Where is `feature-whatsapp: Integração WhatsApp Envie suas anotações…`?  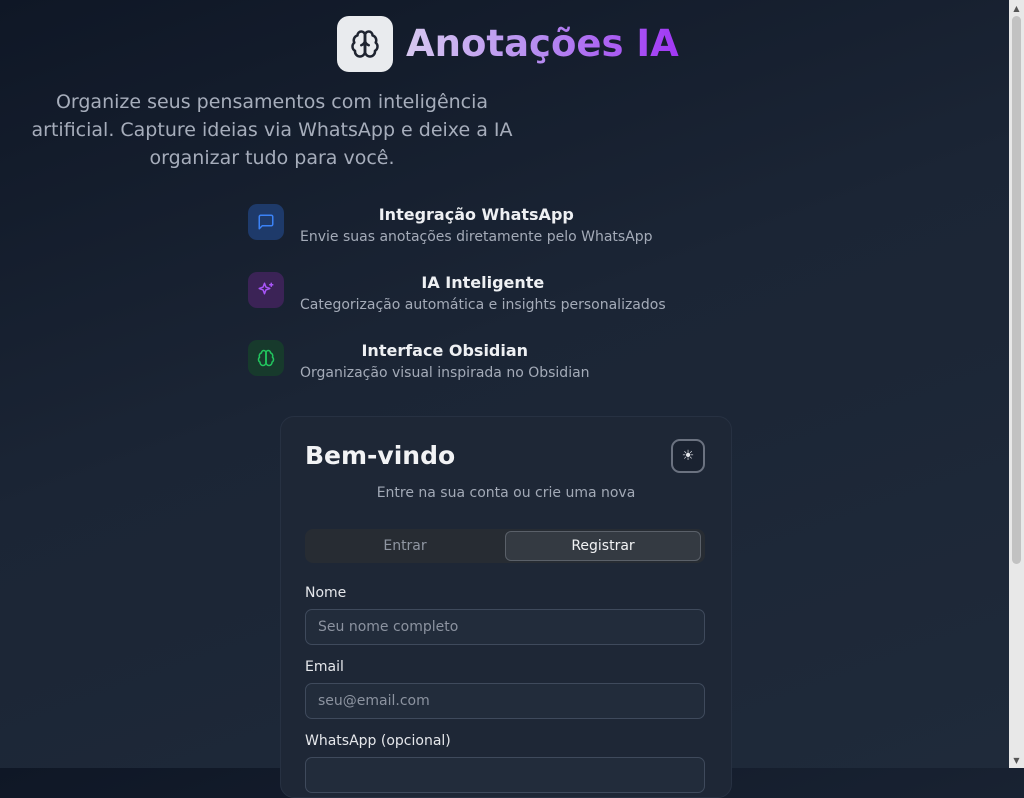
feature-whatsapp: Integração WhatsApp Envie suas anotações… is located at coordinates (478, 228).